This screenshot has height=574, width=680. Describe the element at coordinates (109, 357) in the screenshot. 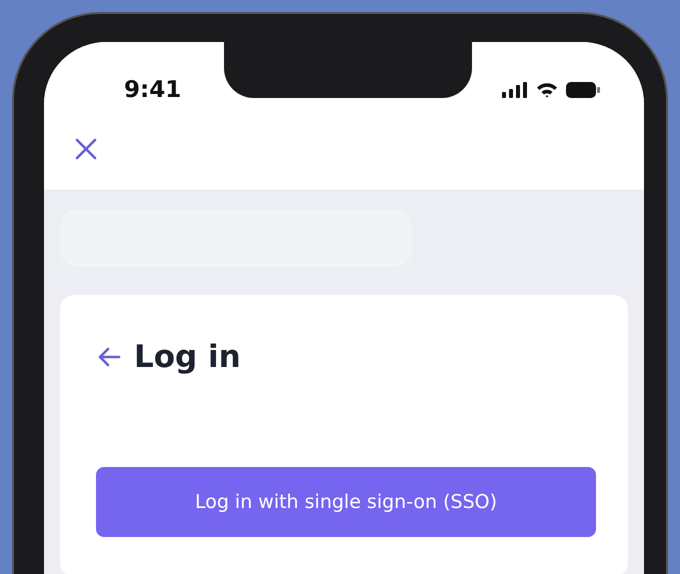

I see `back-button` at that location.